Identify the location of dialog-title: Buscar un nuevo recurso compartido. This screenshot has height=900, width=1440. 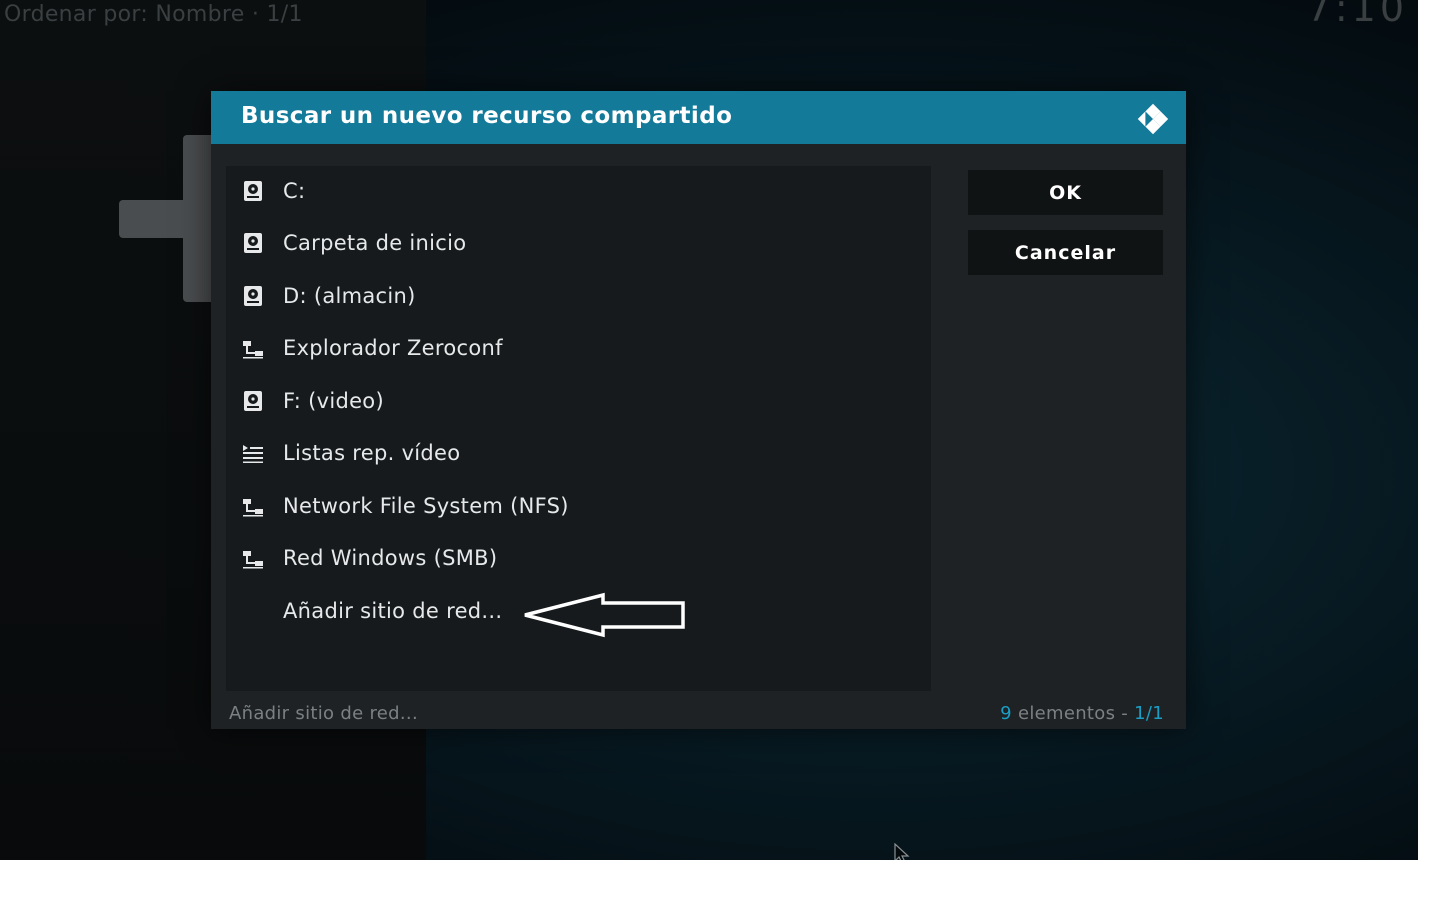
(487, 116).